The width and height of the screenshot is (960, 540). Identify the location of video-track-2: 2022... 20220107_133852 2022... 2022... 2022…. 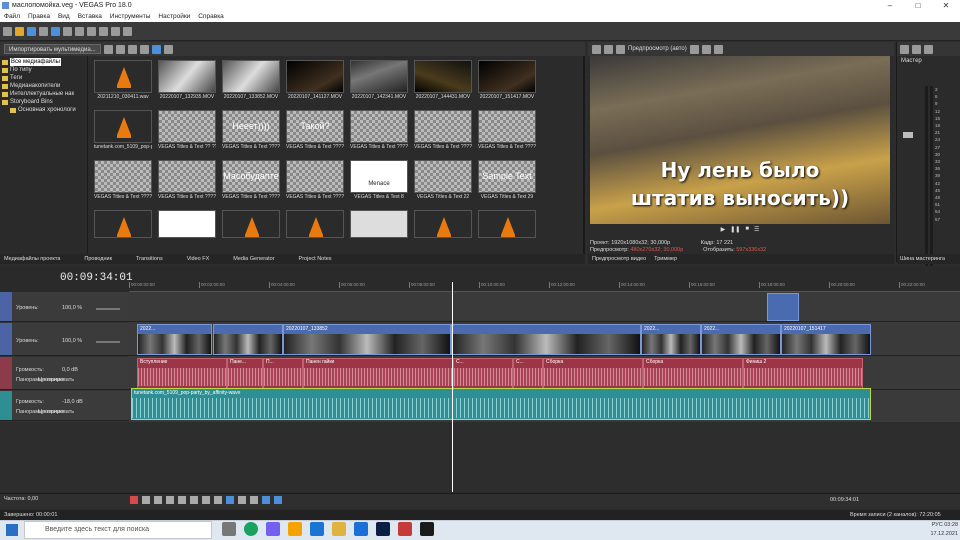
(544, 339).